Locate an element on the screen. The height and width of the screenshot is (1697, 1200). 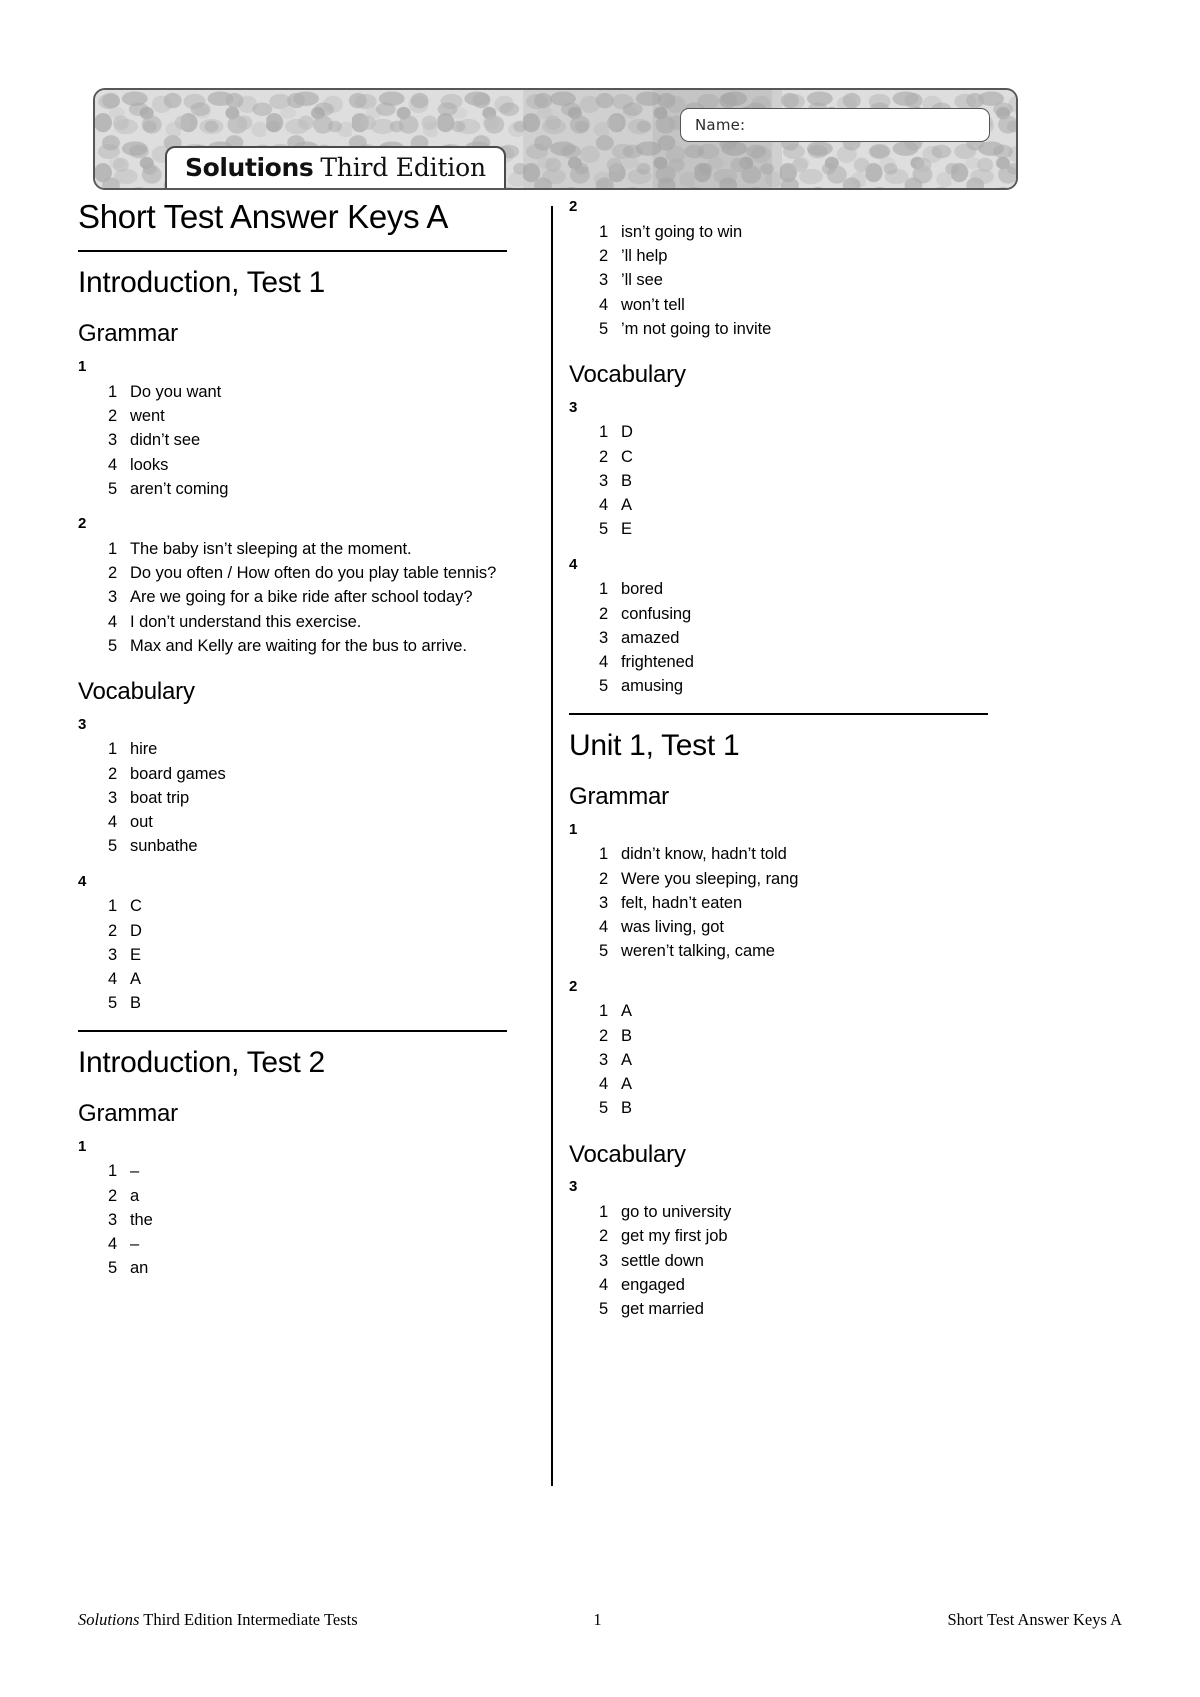
list-item: 1 go to university is located at coordinates (793, 1212).